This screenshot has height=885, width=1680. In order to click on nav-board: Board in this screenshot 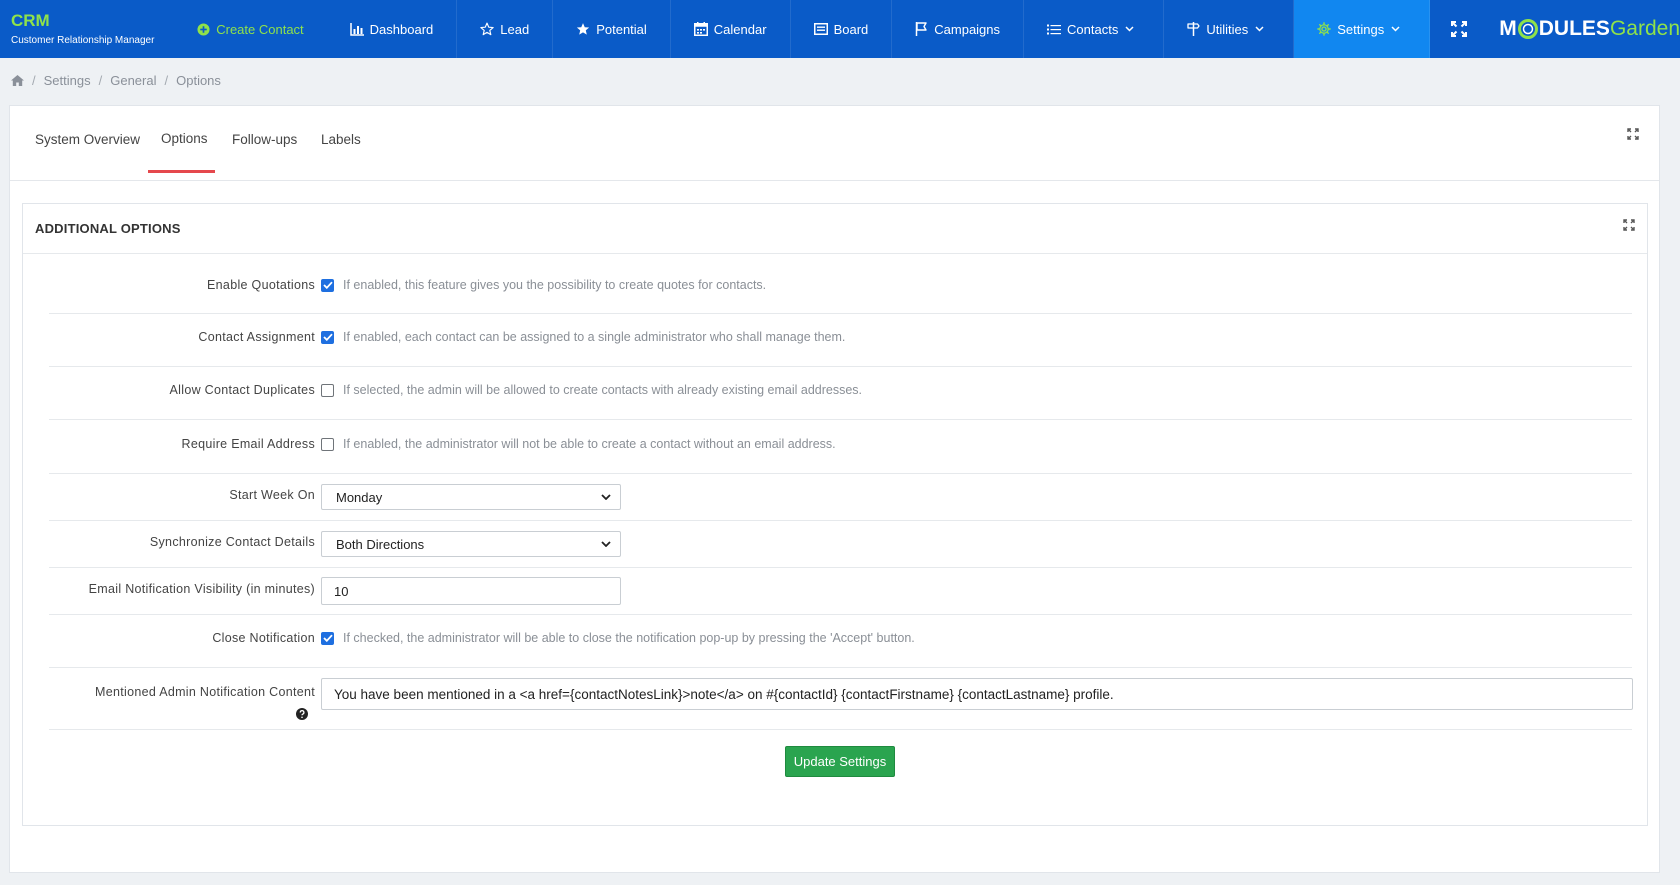, I will do `click(842, 29)`.